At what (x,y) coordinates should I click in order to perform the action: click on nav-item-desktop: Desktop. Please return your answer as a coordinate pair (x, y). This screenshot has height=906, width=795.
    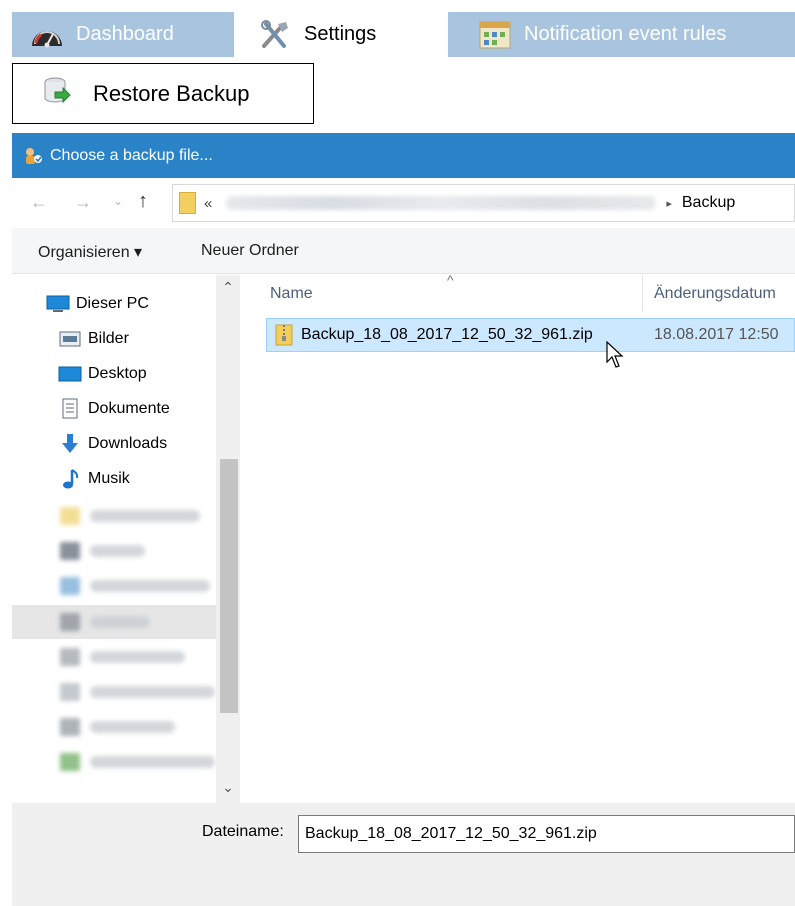
    Looking at the image, I should click on (102, 374).